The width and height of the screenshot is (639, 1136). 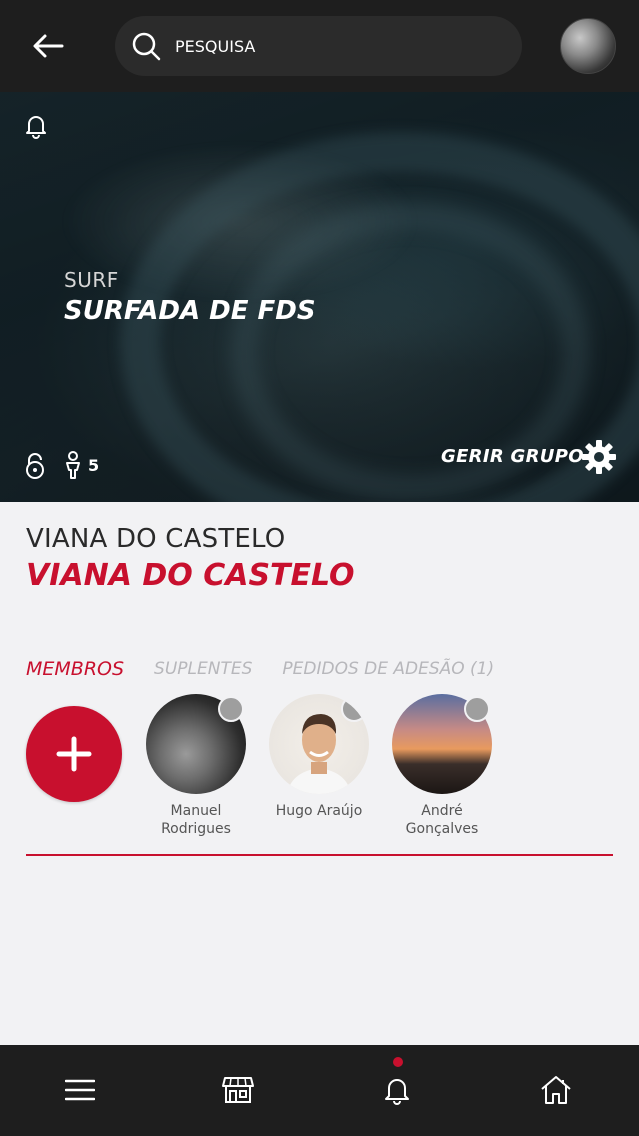 I want to click on nav-notifications, so click(x=397, y=1090).